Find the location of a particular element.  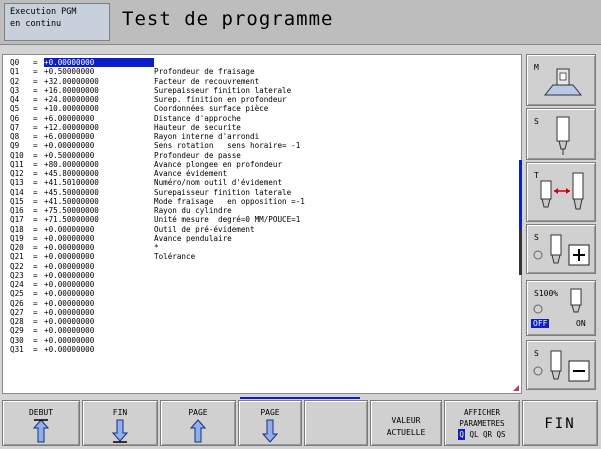

parameter-row: Q30 = +0.00000000 is located at coordinates (157, 340).